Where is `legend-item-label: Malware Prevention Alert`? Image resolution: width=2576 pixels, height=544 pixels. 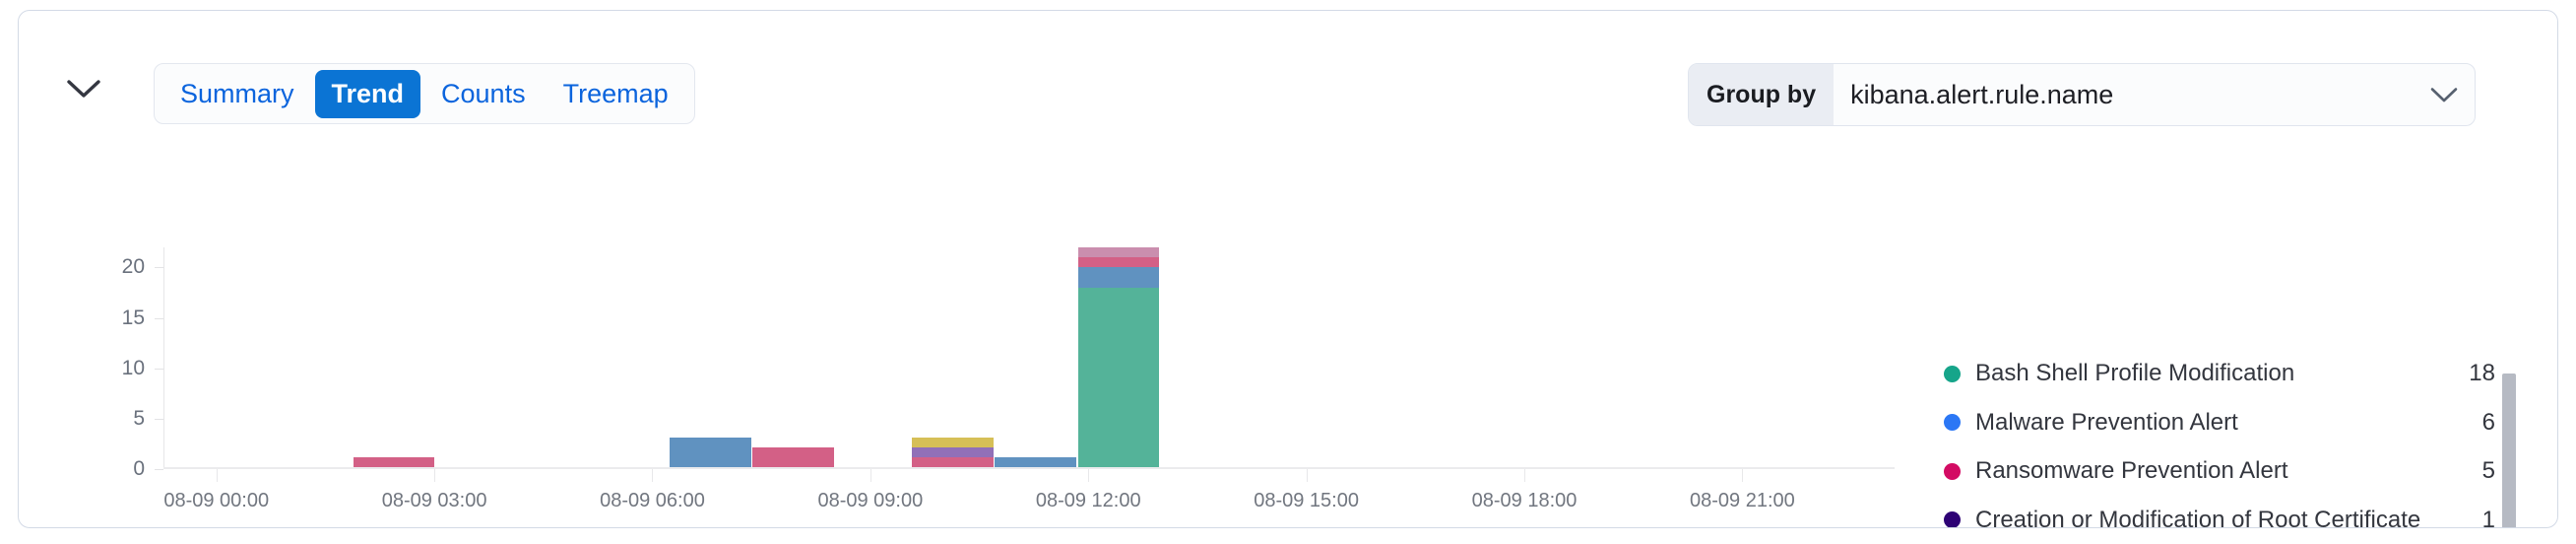 legend-item-label: Malware Prevention Alert is located at coordinates (2106, 422).